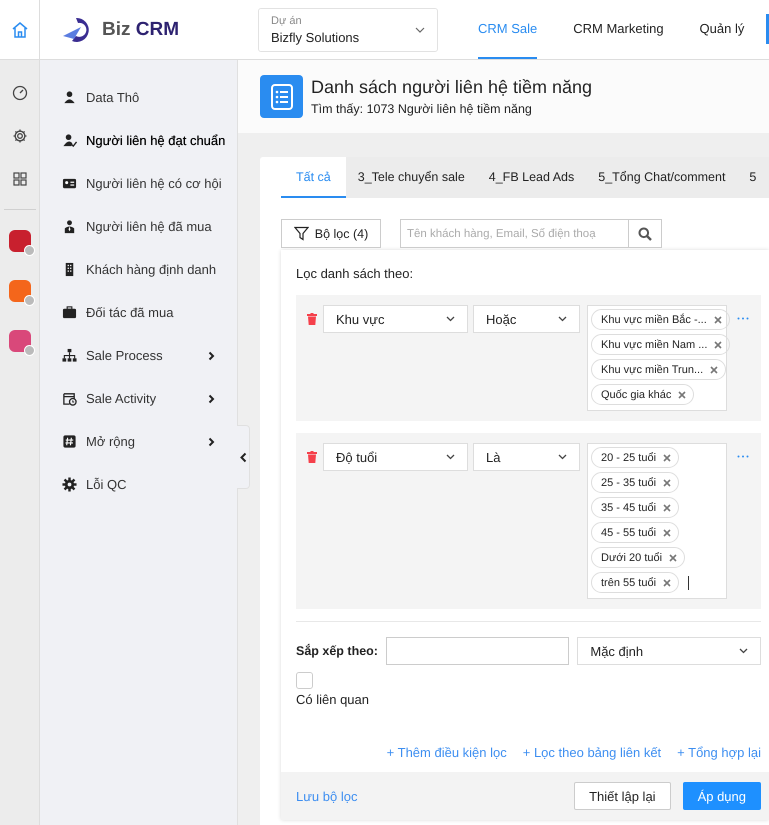  I want to click on tab: 5_Tổng Chat/comment, so click(662, 177).